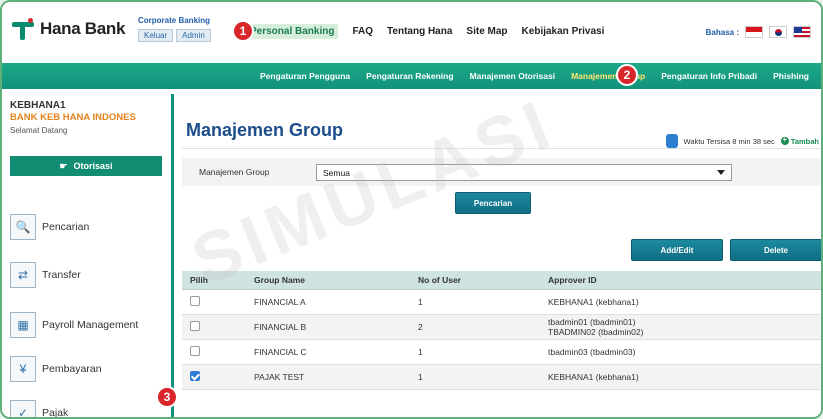 The height and width of the screenshot is (419, 823). What do you see at coordinates (218, 280) in the screenshot?
I see `header-pilih: Pilih` at bounding box center [218, 280].